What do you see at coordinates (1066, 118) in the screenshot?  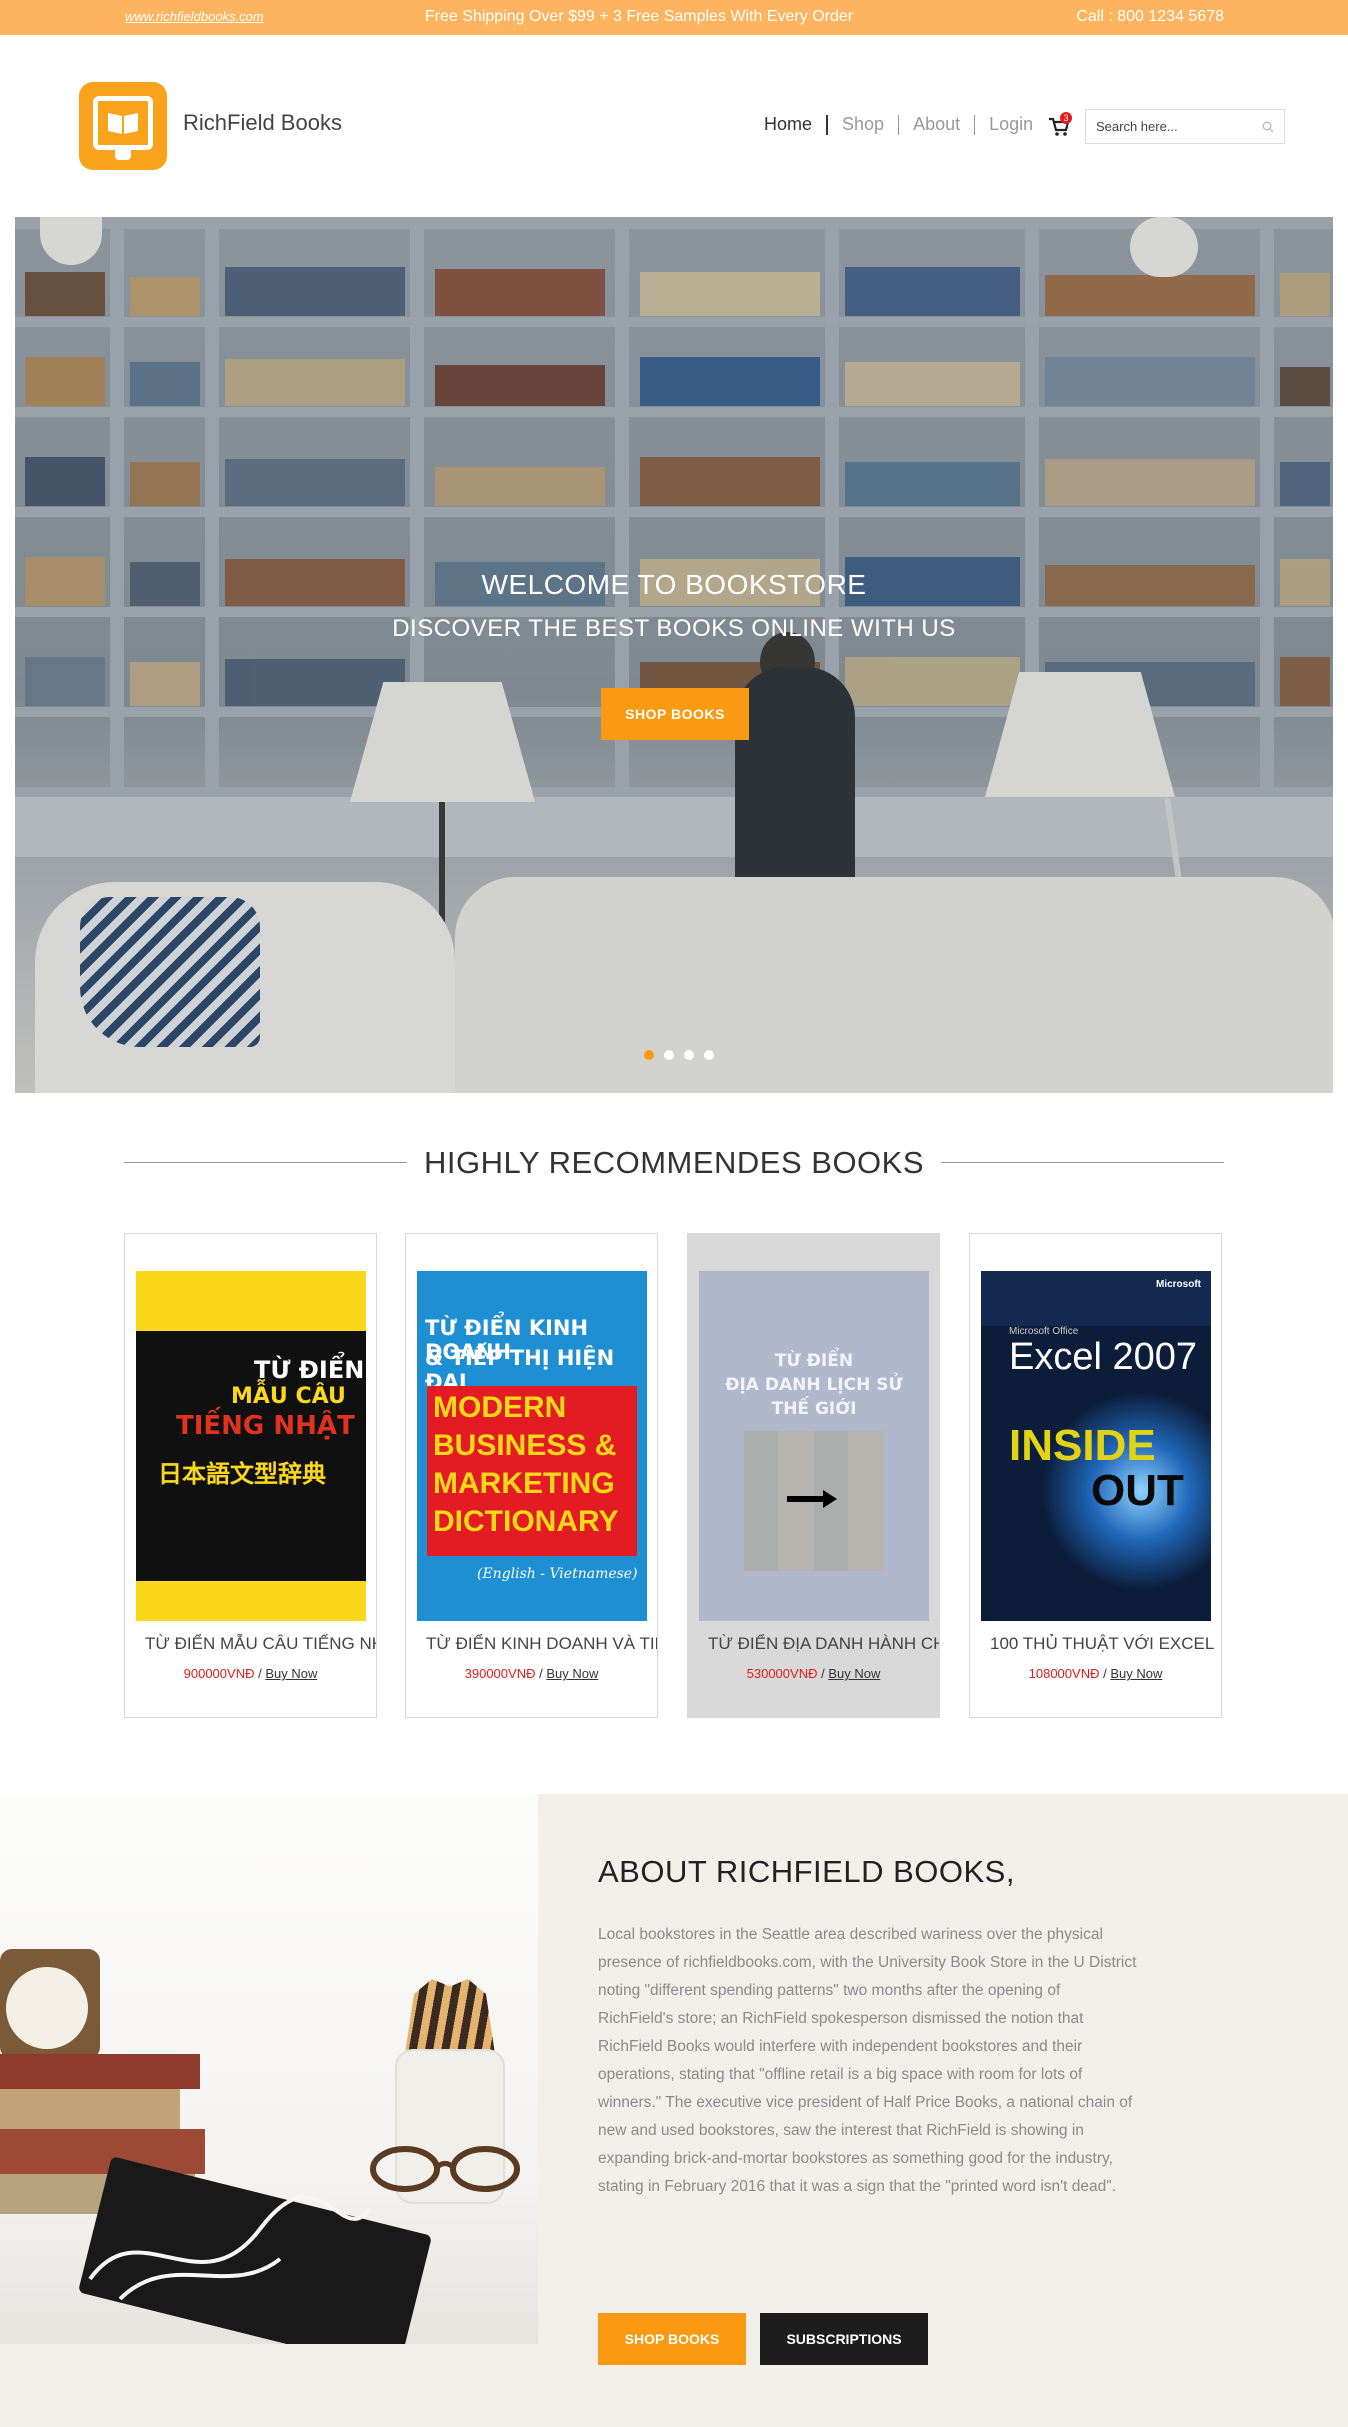 I see `cart-count-badge: 3` at bounding box center [1066, 118].